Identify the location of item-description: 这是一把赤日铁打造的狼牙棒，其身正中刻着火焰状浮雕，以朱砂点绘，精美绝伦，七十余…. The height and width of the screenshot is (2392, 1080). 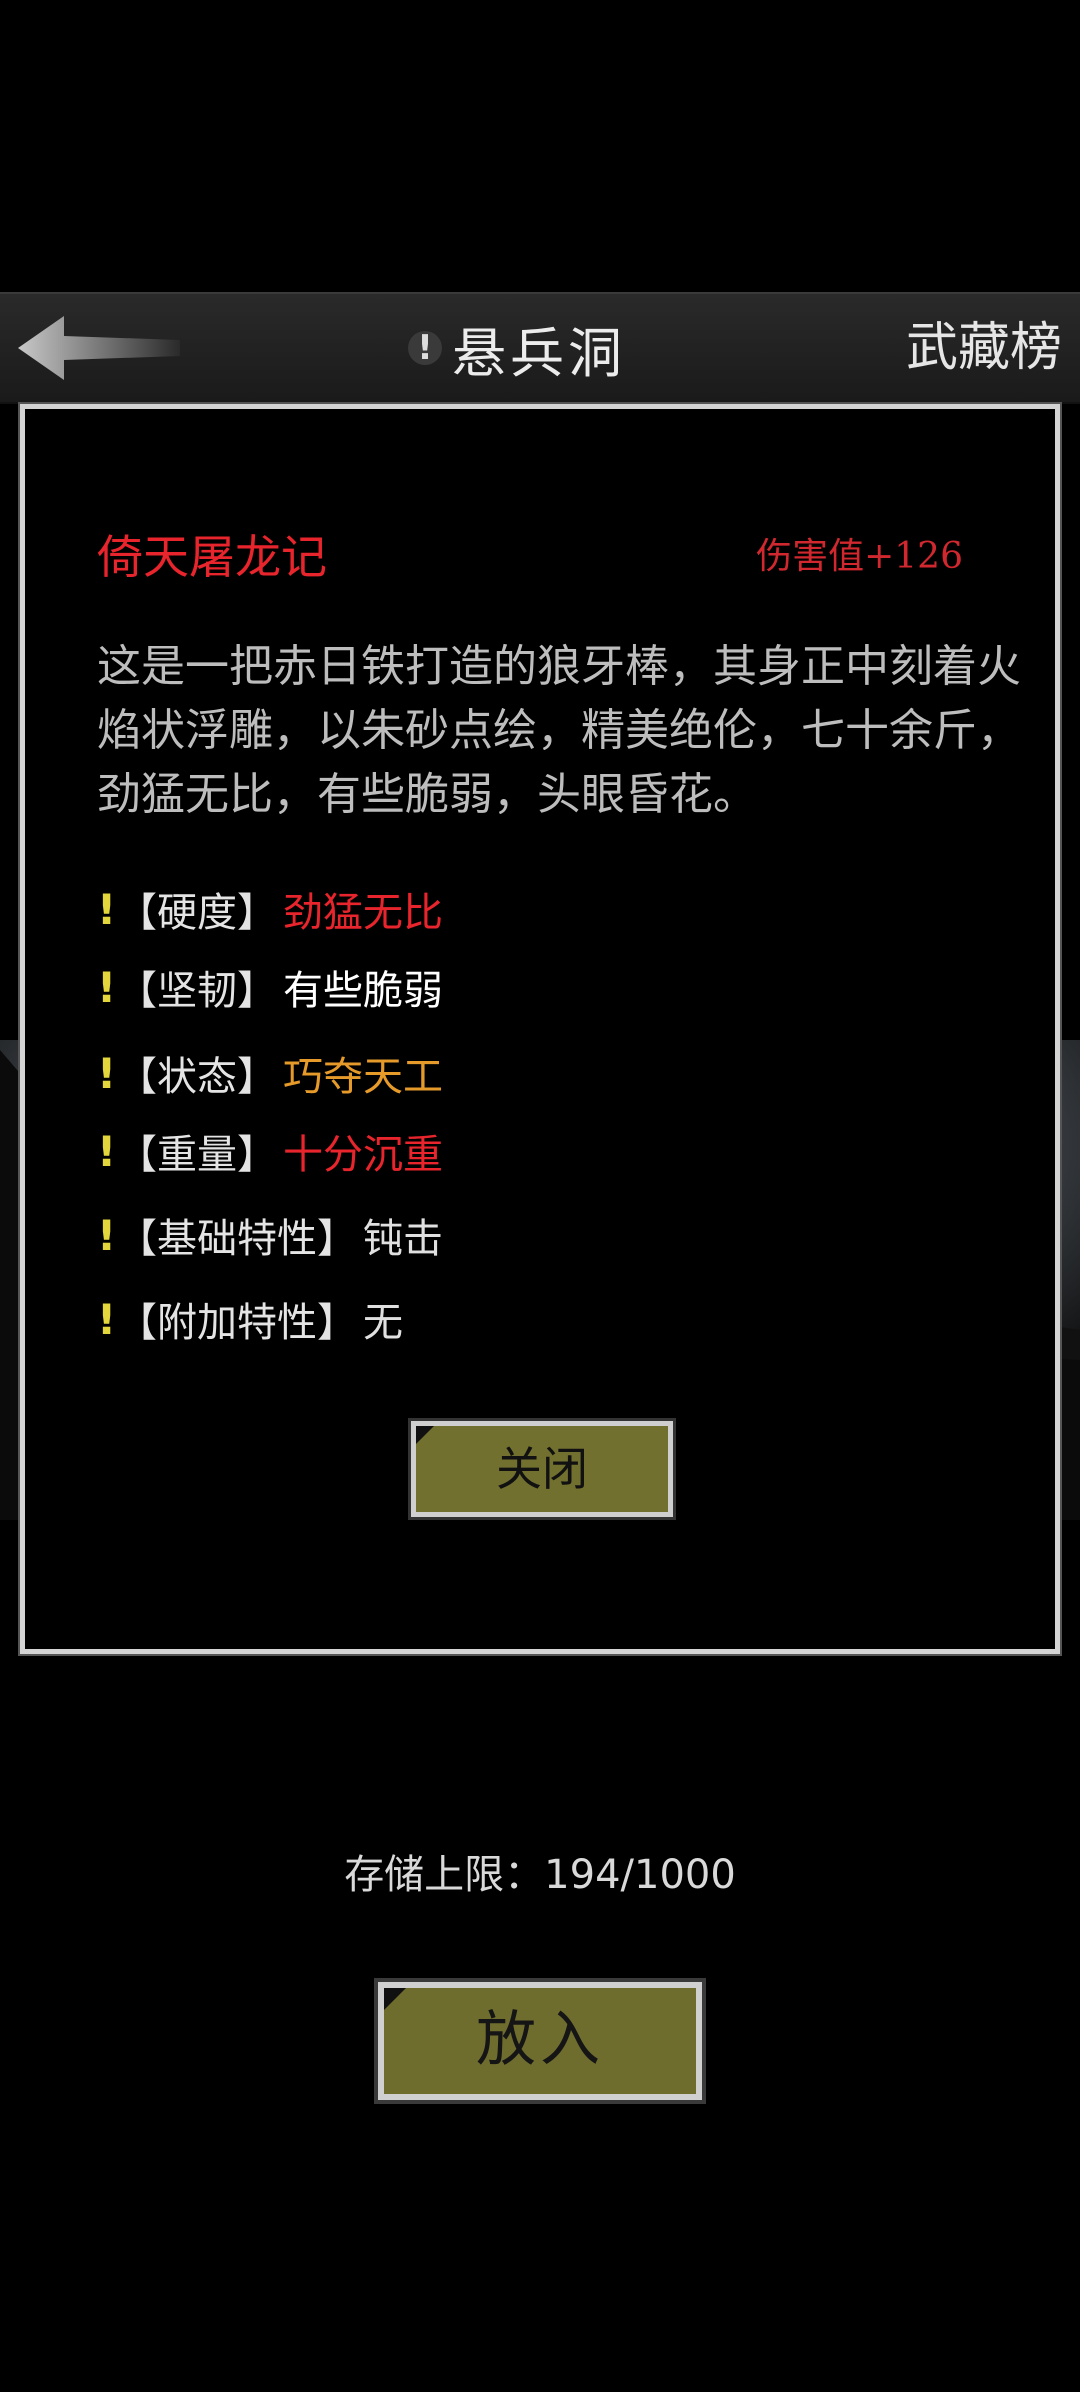
(559, 730).